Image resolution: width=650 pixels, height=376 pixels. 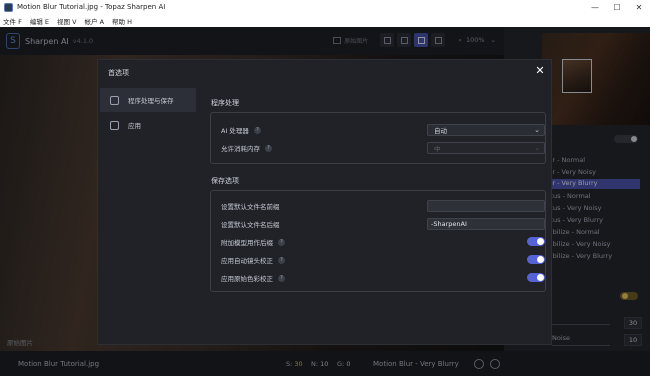 I want to click on close-window-button: ✕, so click(x=639, y=7).